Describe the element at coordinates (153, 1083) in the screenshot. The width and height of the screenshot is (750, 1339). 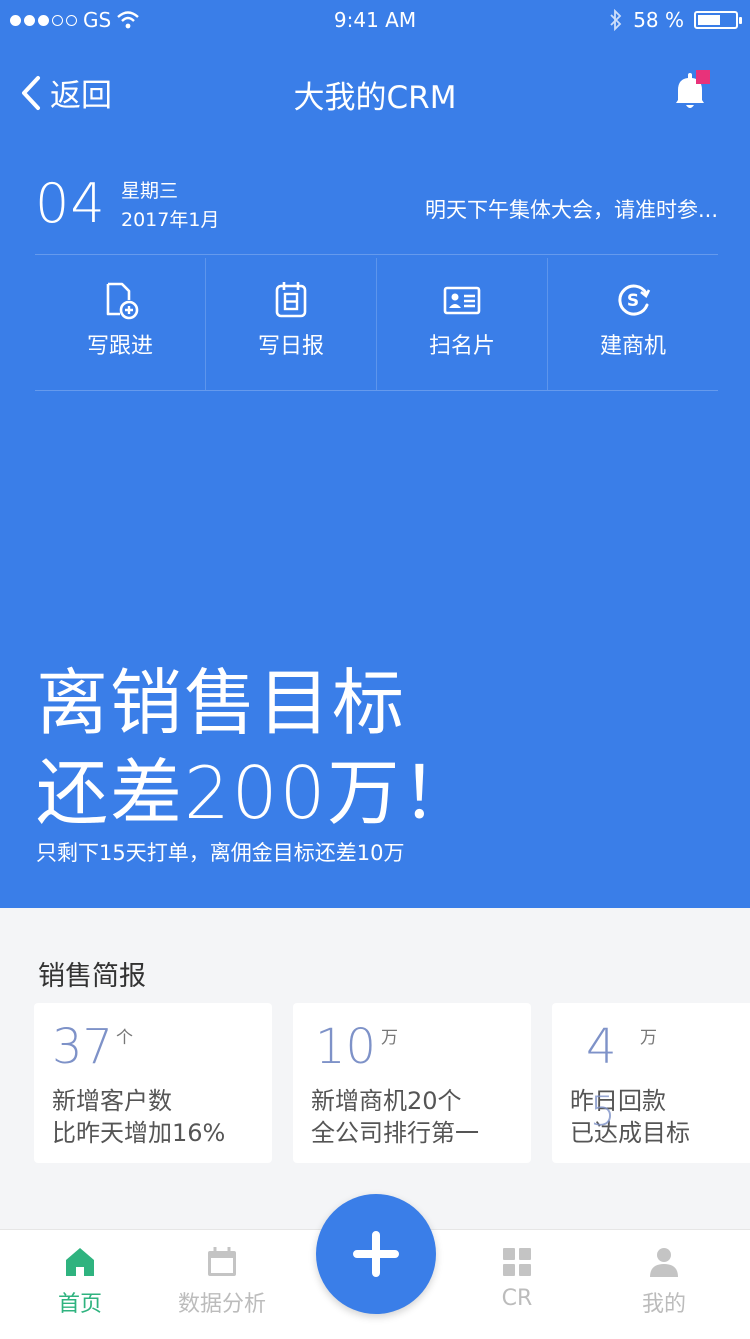
I see `stat-card-new-customers: 37 个 新增客户数 比昨天增加16%` at that location.